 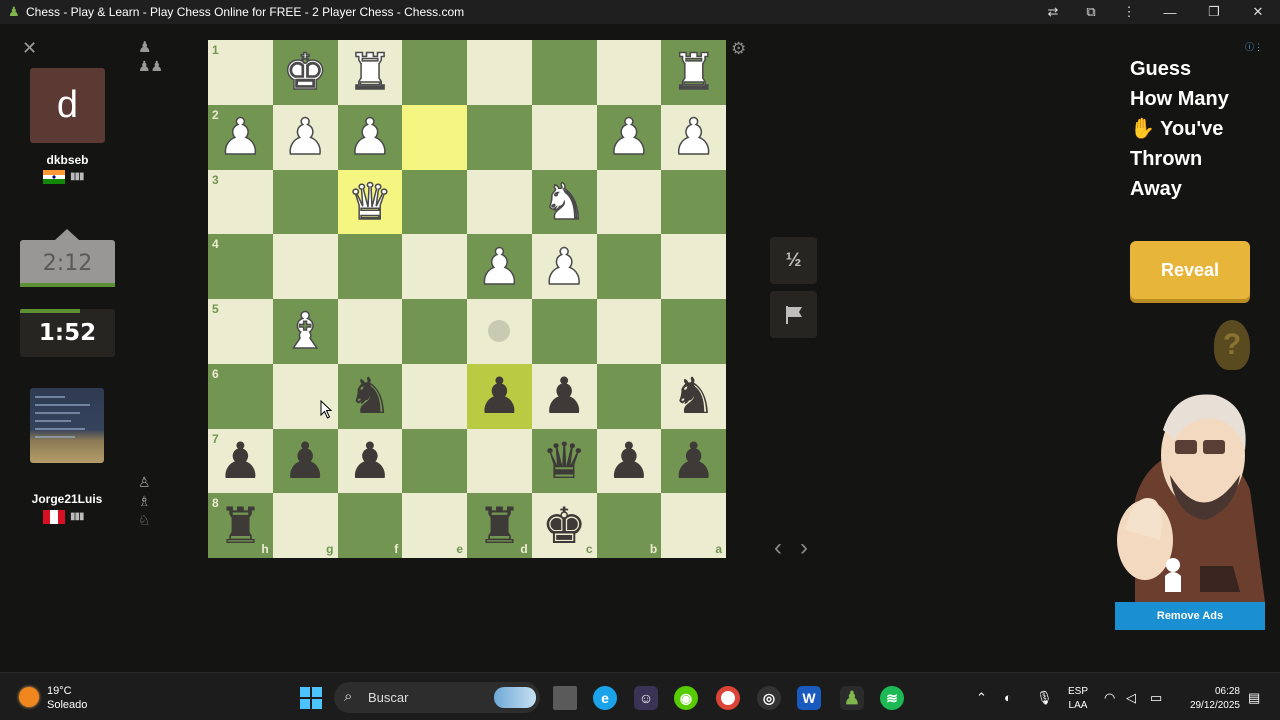 I want to click on microphone-icon: 🎙, so click(x=1044, y=698).